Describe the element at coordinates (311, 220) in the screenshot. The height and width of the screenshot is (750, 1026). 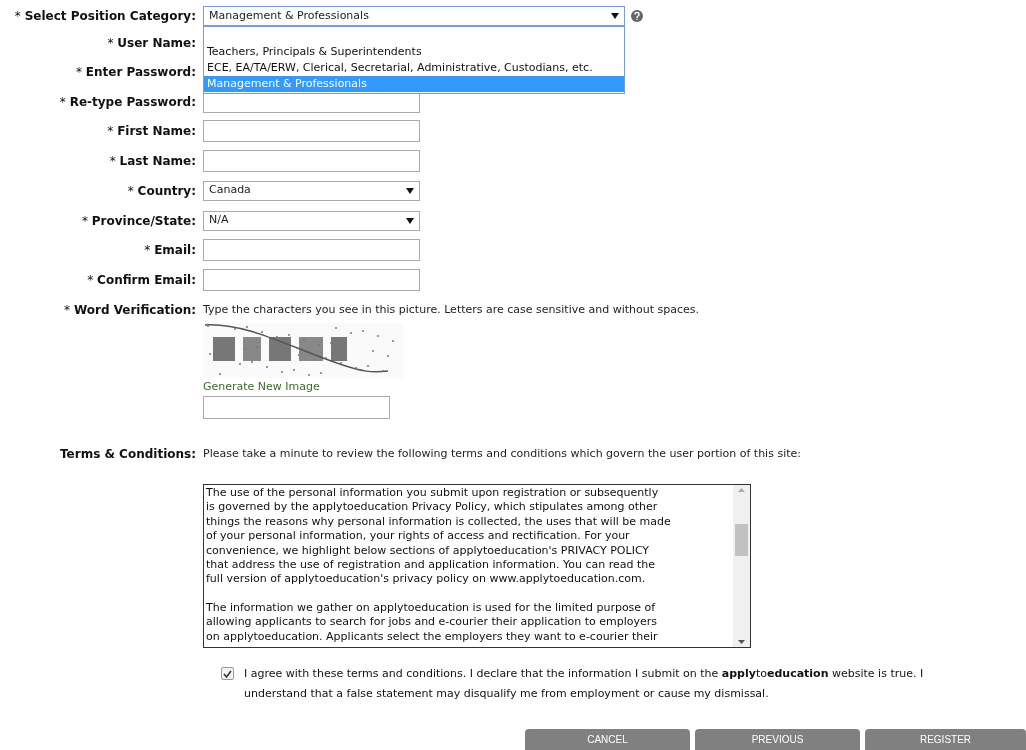
I see `select-field: N/A` at that location.